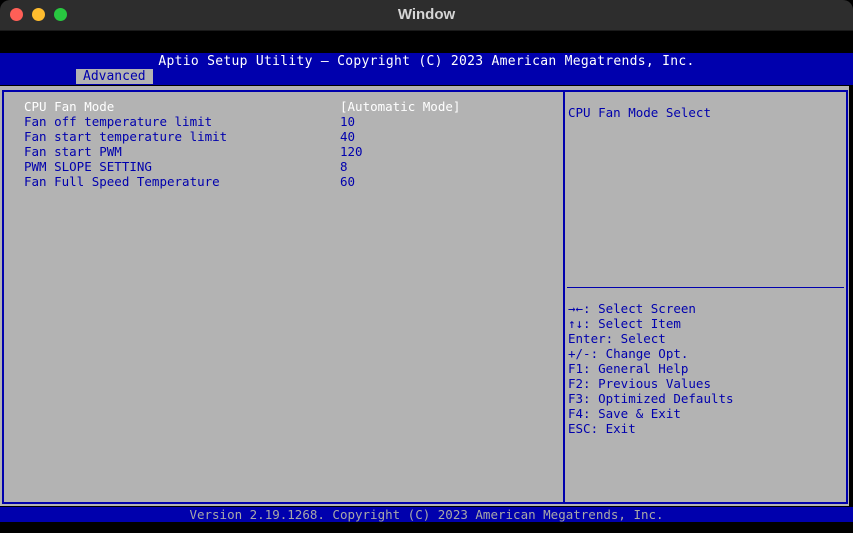 The width and height of the screenshot is (853, 533). I want to click on key-hint: F2: Previous Values, so click(639, 383).